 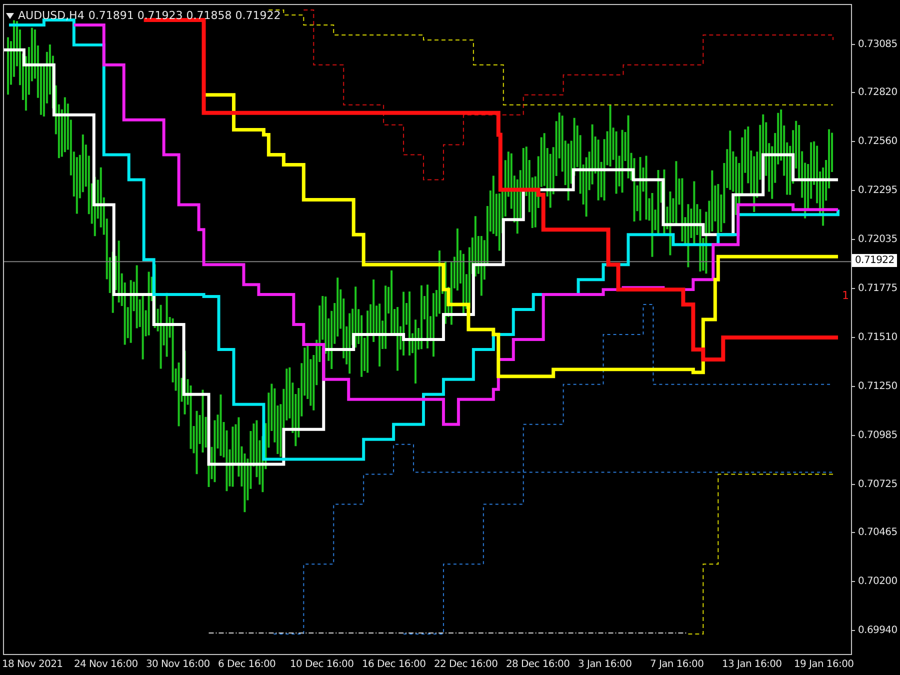 What do you see at coordinates (878, 484) in the screenshot?
I see `price-label: 0.70725` at bounding box center [878, 484].